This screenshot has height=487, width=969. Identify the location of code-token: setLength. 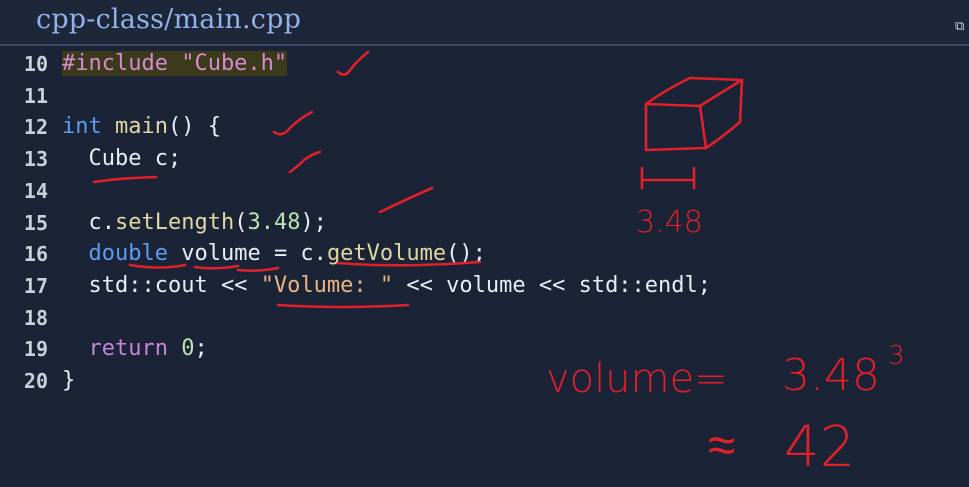
(174, 222).